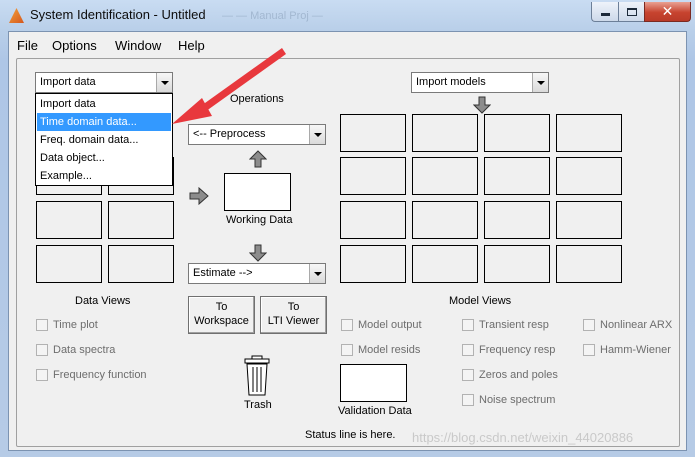 This screenshot has width=695, height=457. I want to click on maximize-button, so click(631, 12).